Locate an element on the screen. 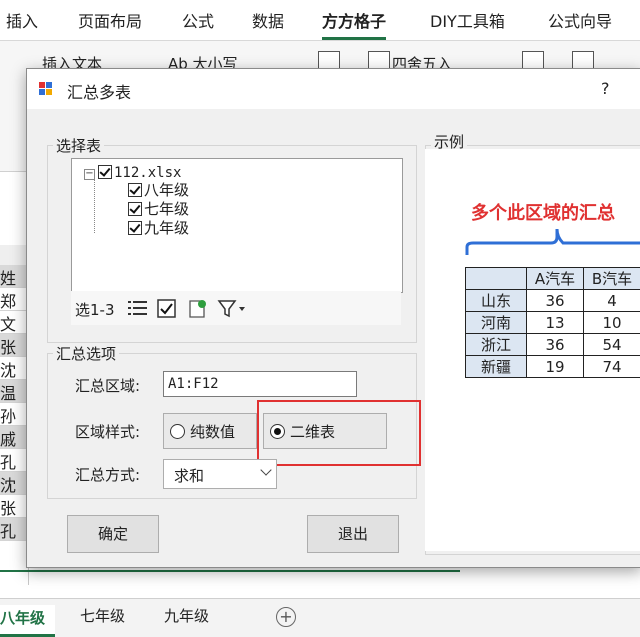  radio-plain-label: 纯数值 is located at coordinates (212, 431).